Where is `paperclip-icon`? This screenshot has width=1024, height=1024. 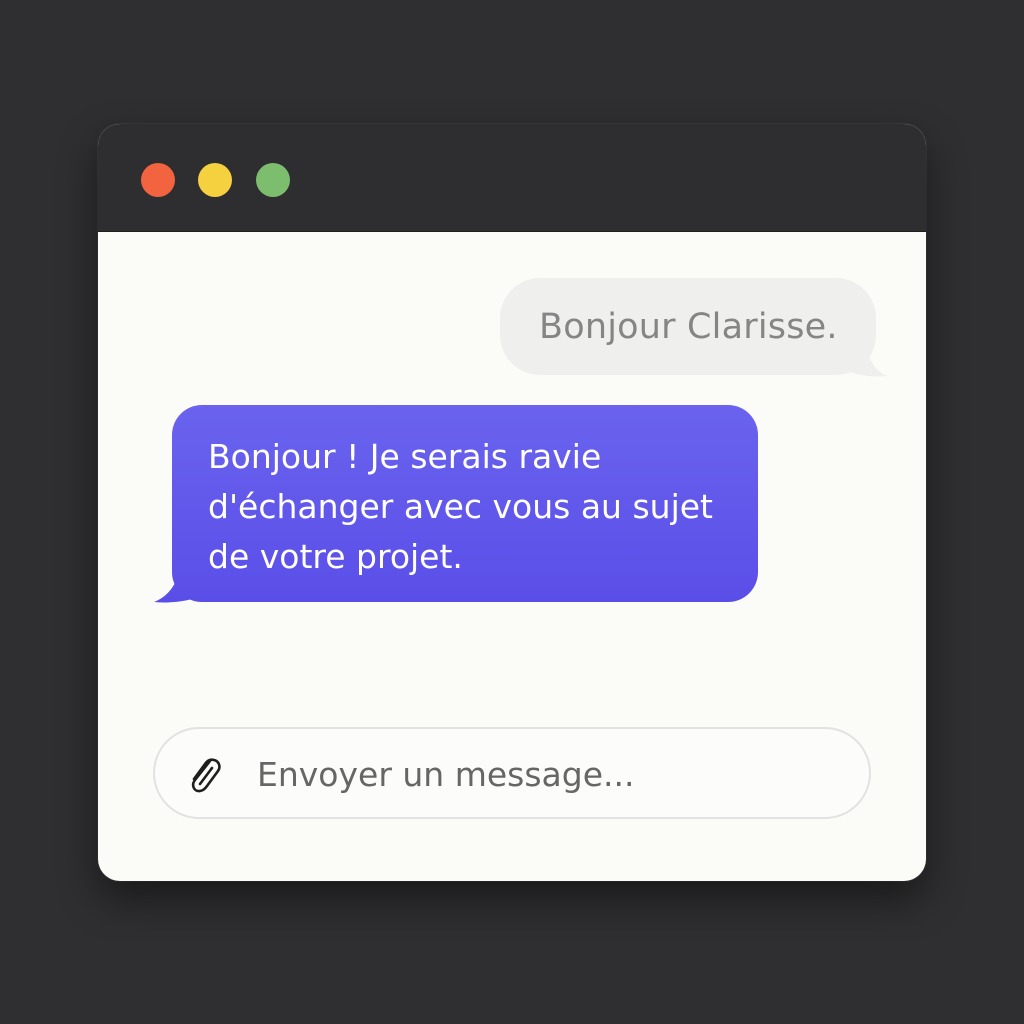 paperclip-icon is located at coordinates (205, 775).